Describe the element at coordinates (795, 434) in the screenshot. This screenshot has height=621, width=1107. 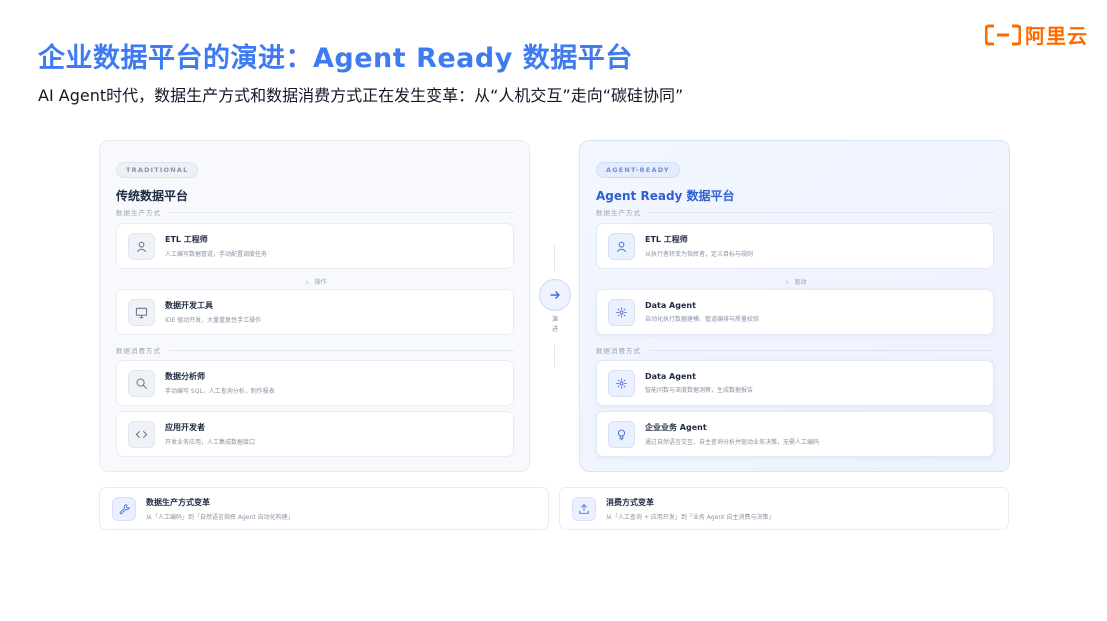
I see `agent-ready-card-business-agent: 企业业务 Agent 通过自然语言交互，自主查询分析并驱动业务决策，无需人工编码` at that location.